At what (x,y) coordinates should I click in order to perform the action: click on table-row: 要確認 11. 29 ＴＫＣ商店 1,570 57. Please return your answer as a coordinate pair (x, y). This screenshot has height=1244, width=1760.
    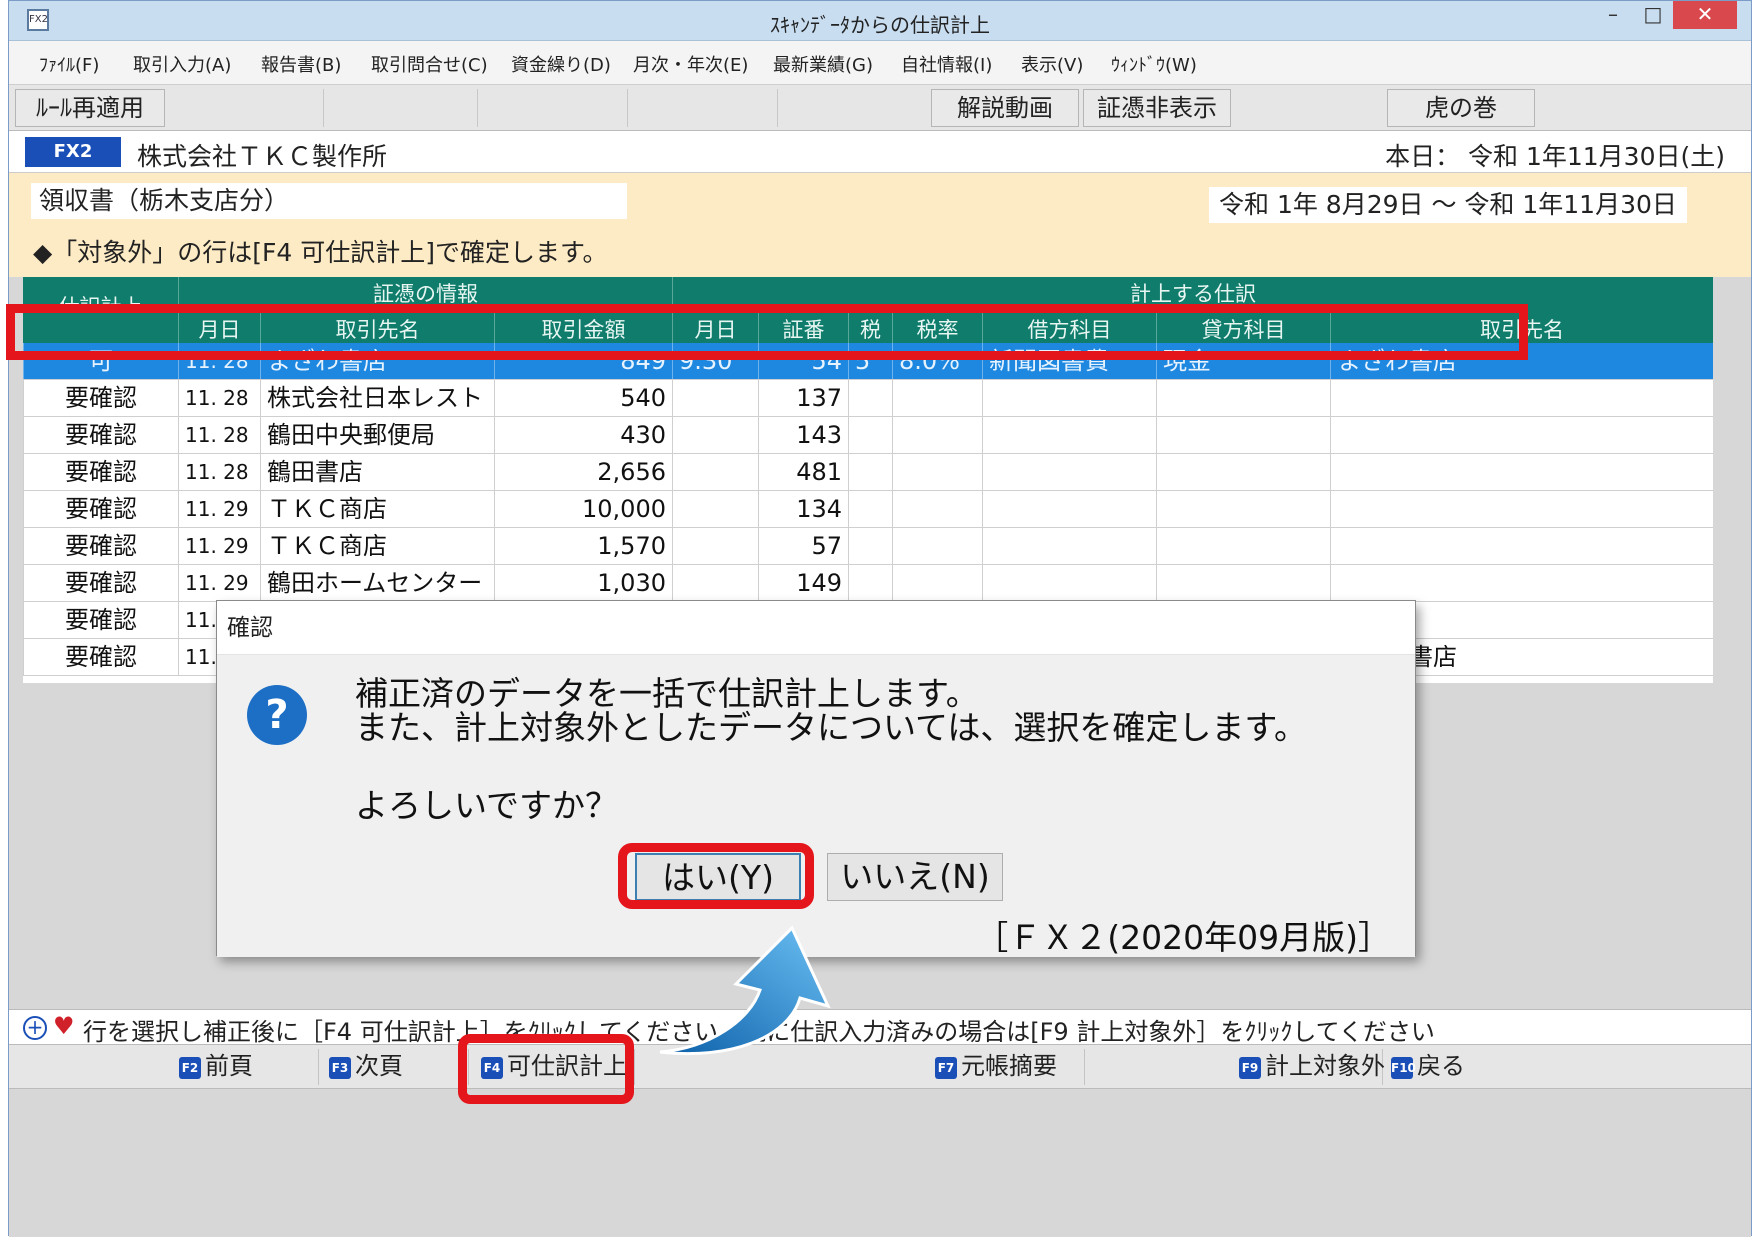
    Looking at the image, I should click on (868, 546).